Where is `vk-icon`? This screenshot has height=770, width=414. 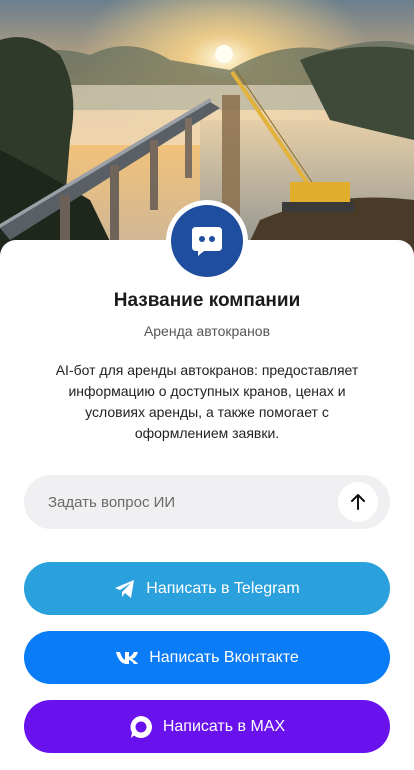 vk-icon is located at coordinates (127, 658).